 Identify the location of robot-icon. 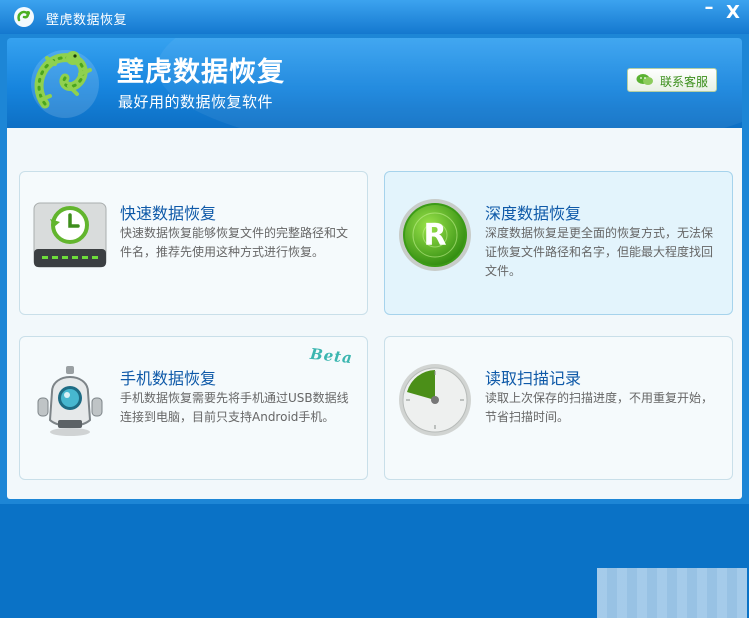
(70, 401).